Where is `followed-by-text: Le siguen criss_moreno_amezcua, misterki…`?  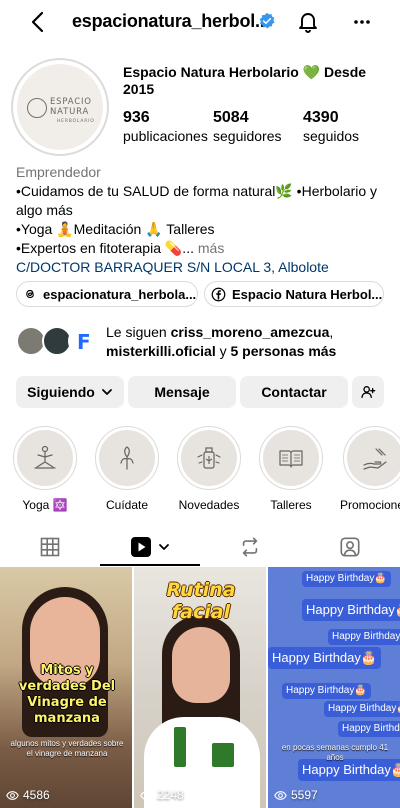 followed-by-text: Le siguen criss_moreno_amezcua, misterki… is located at coordinates (246, 342).